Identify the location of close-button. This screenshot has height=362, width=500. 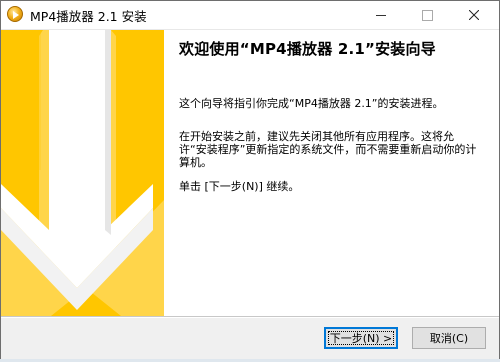
(474, 15).